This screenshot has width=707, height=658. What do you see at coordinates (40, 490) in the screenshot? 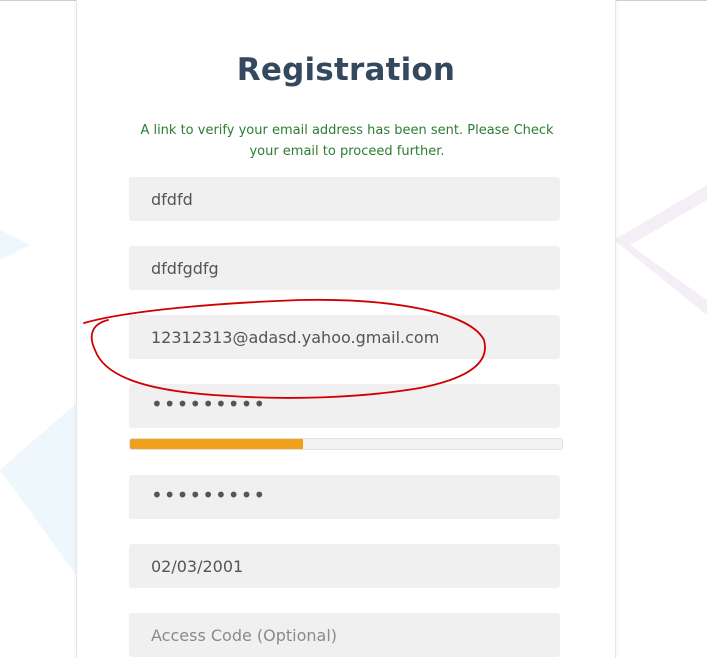
I see `bg-triangle-left-lower` at bounding box center [40, 490].